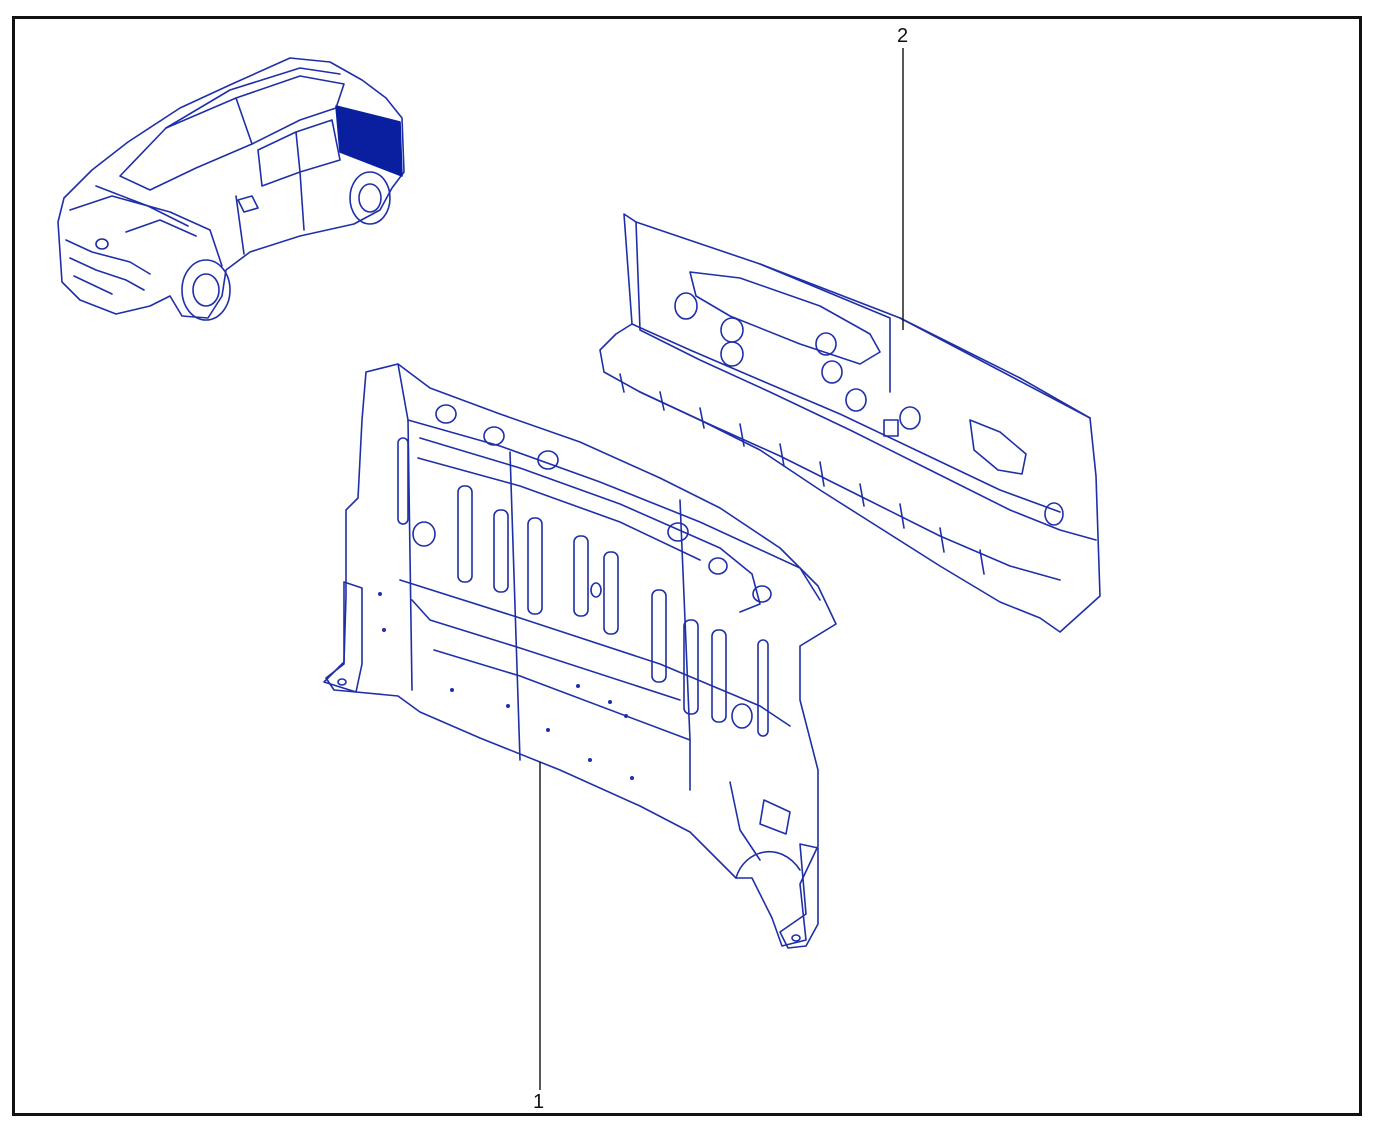 Image resolution: width=1392 pixels, height=1124 pixels. I want to click on callout-label-1: 1, so click(539, 1102).